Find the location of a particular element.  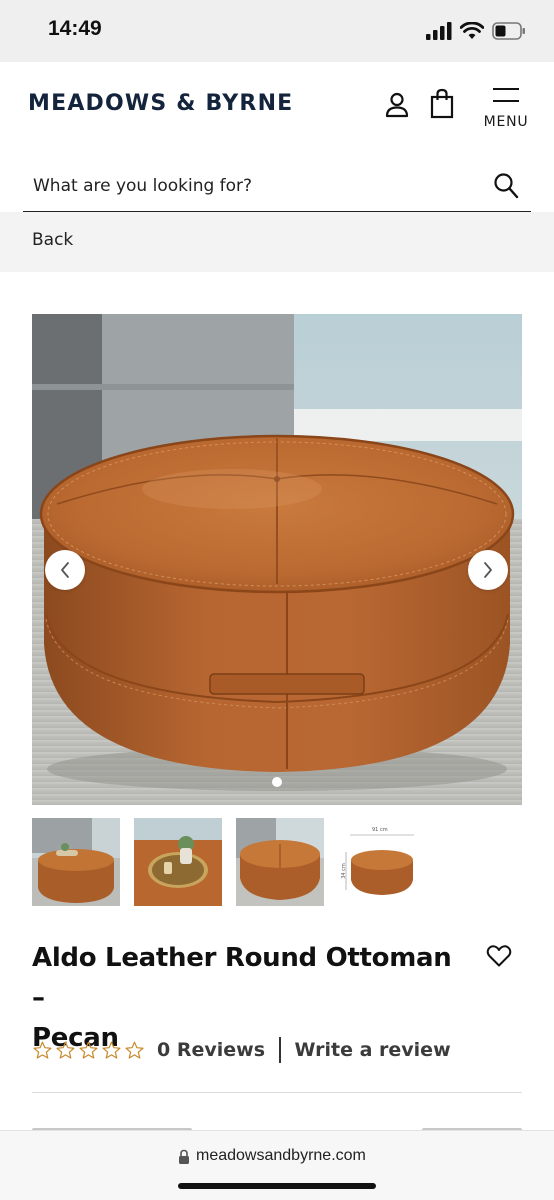

star-rating is located at coordinates (88, 1050).